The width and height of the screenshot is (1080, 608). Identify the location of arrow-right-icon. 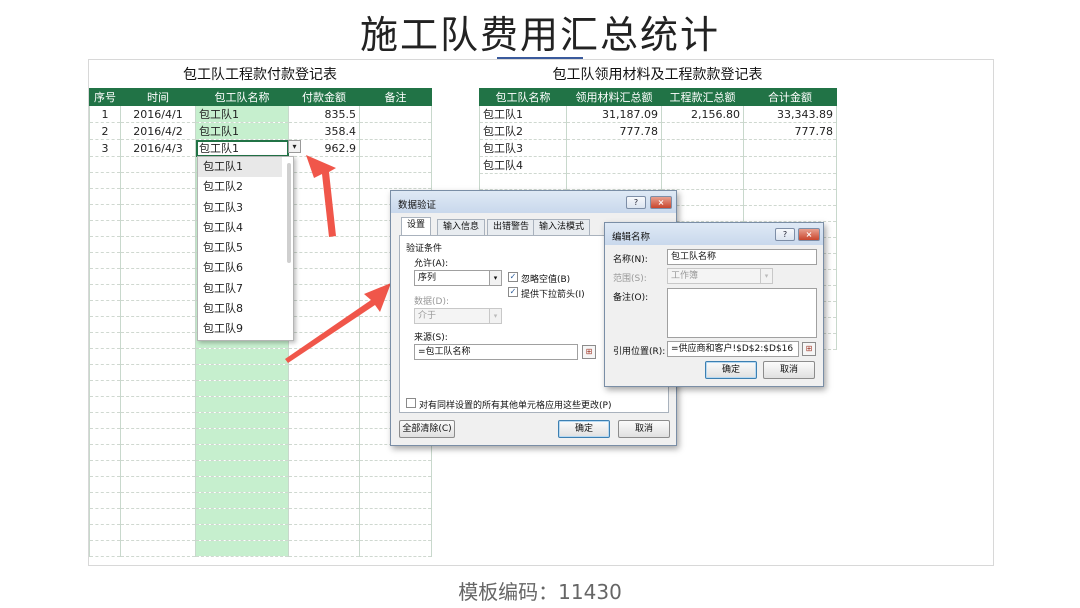
(338, 323).